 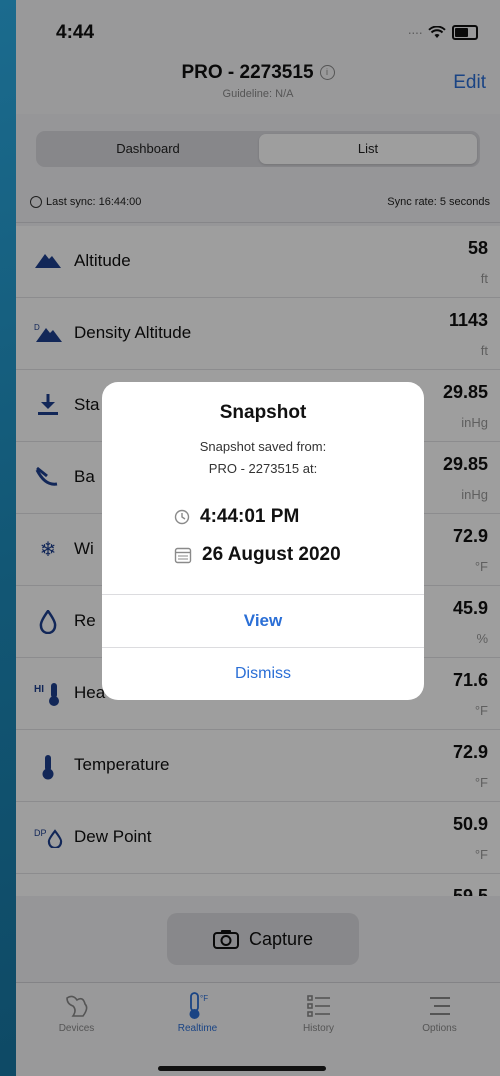 I want to click on home-indicator, so click(x=242, y=1068).